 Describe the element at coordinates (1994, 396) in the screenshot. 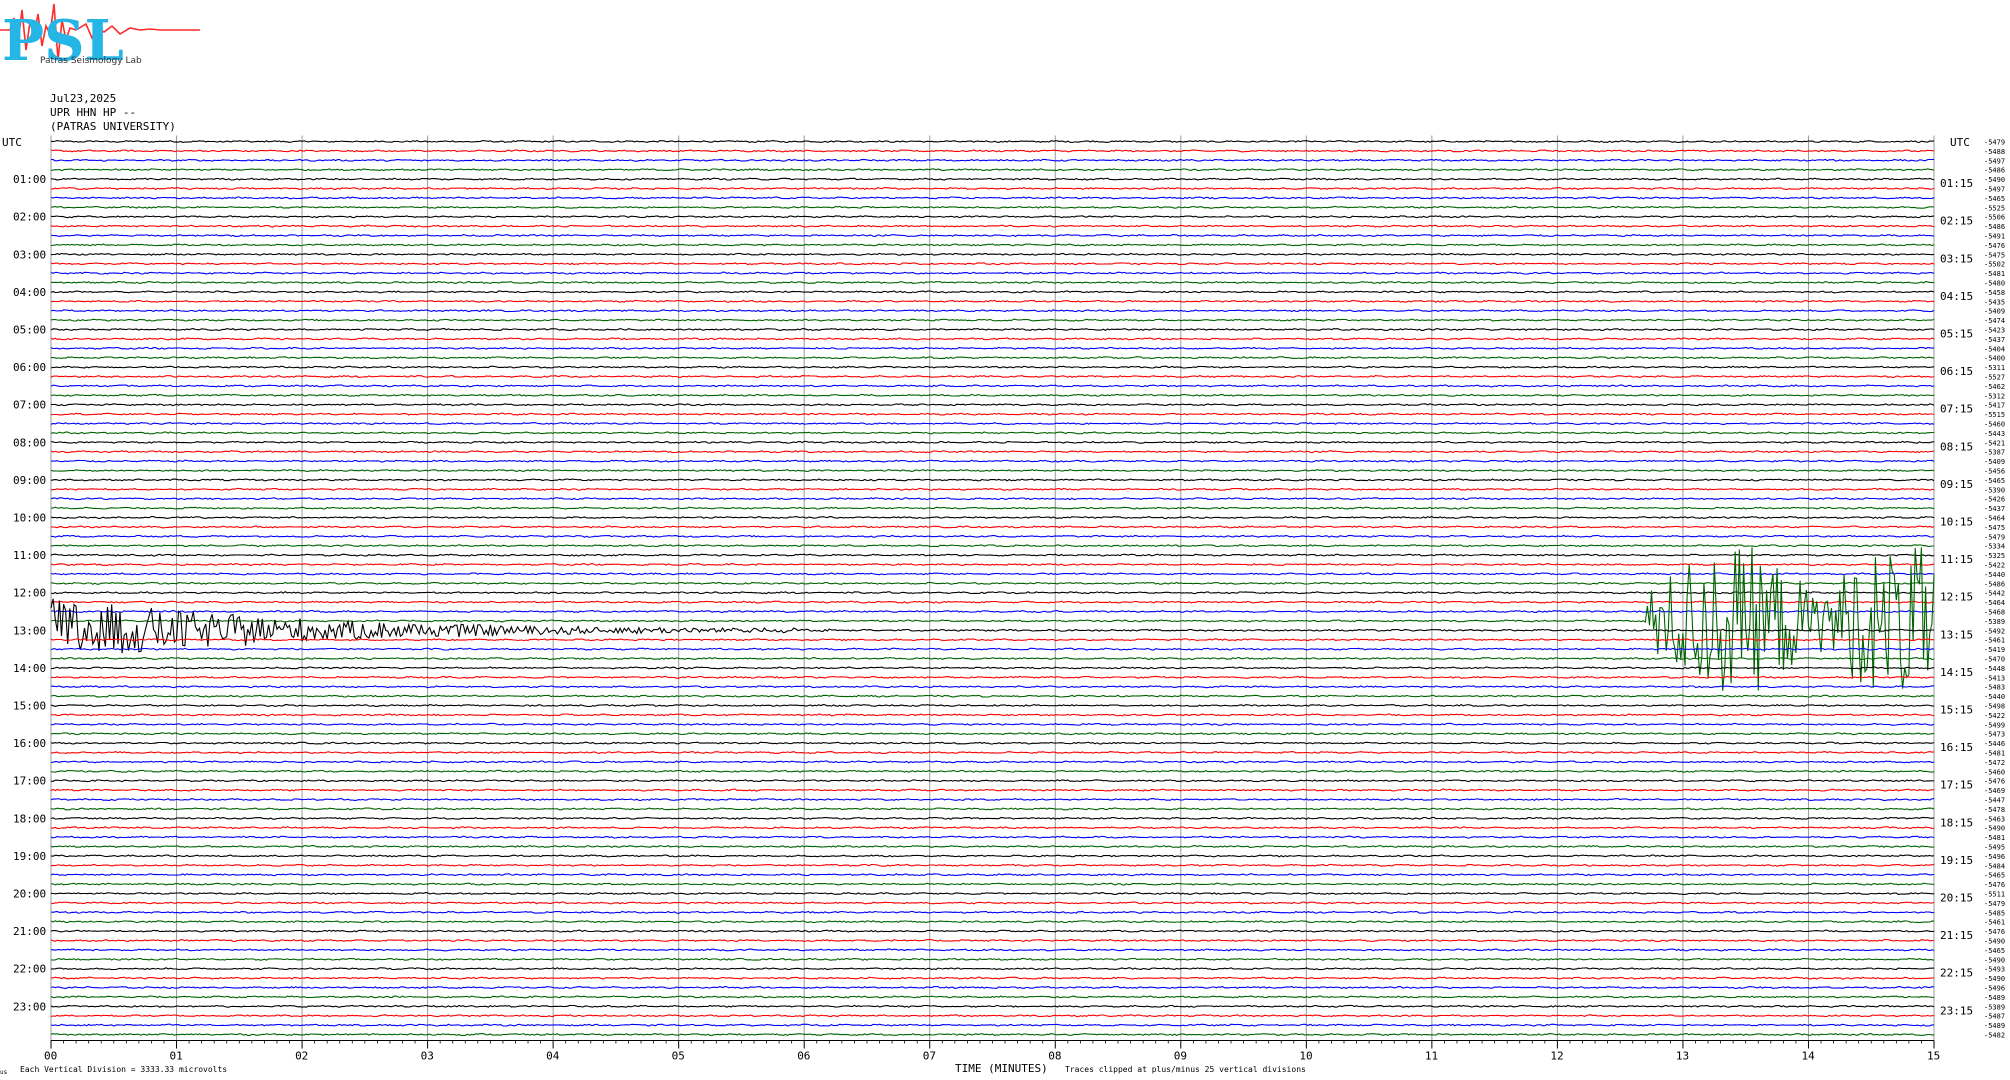

I see `trace-offset-label: -5312` at that location.